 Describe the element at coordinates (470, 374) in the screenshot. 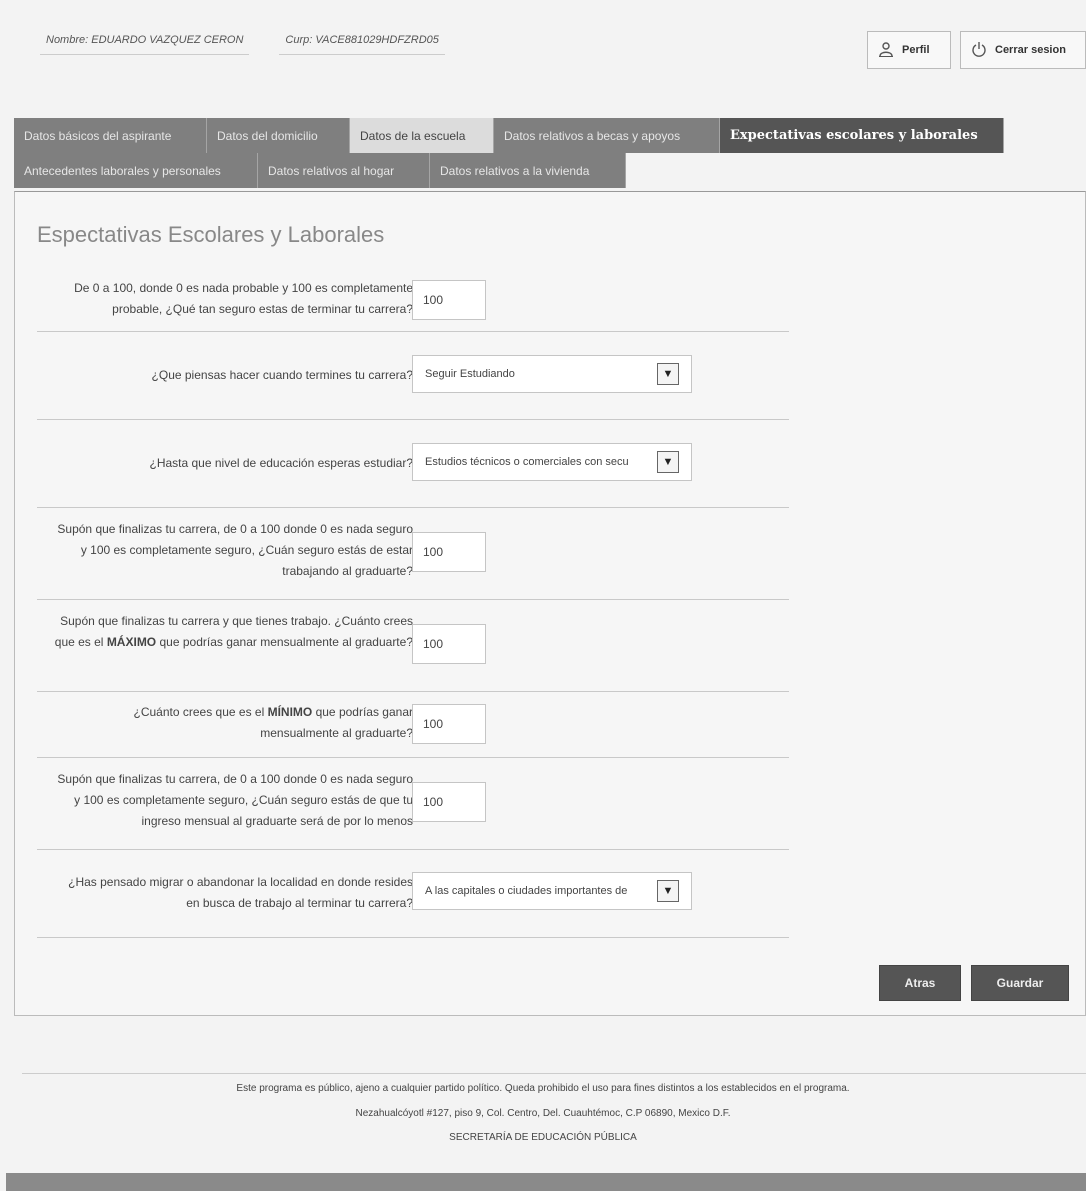

I see `select-value: Seguir Estudiando` at that location.